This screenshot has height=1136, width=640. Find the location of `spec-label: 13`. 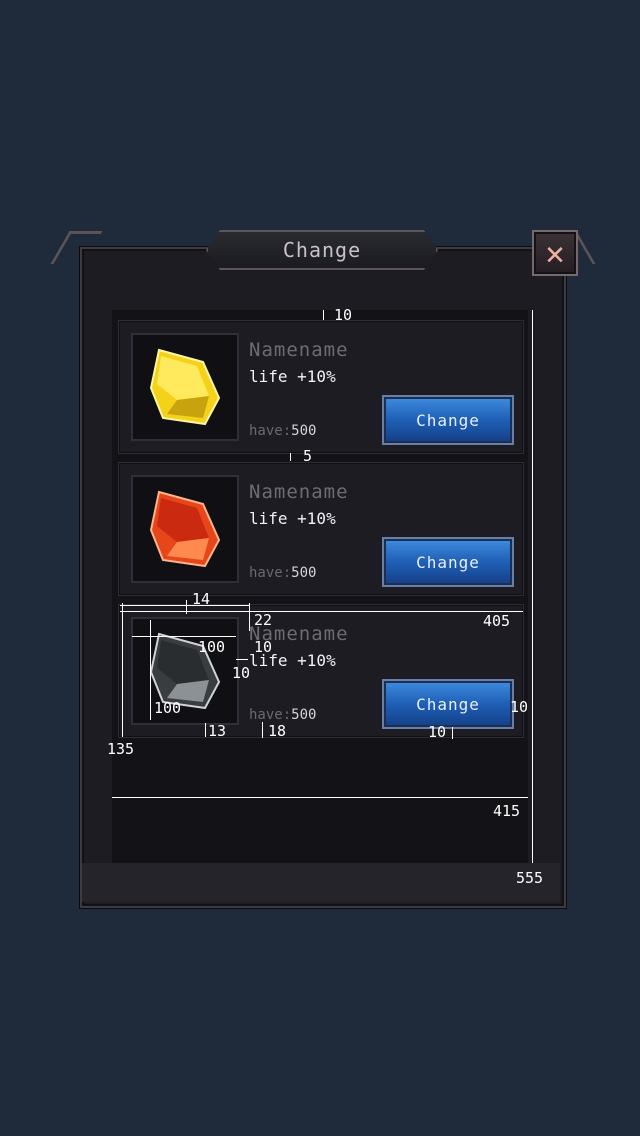

spec-label: 13 is located at coordinates (217, 731).